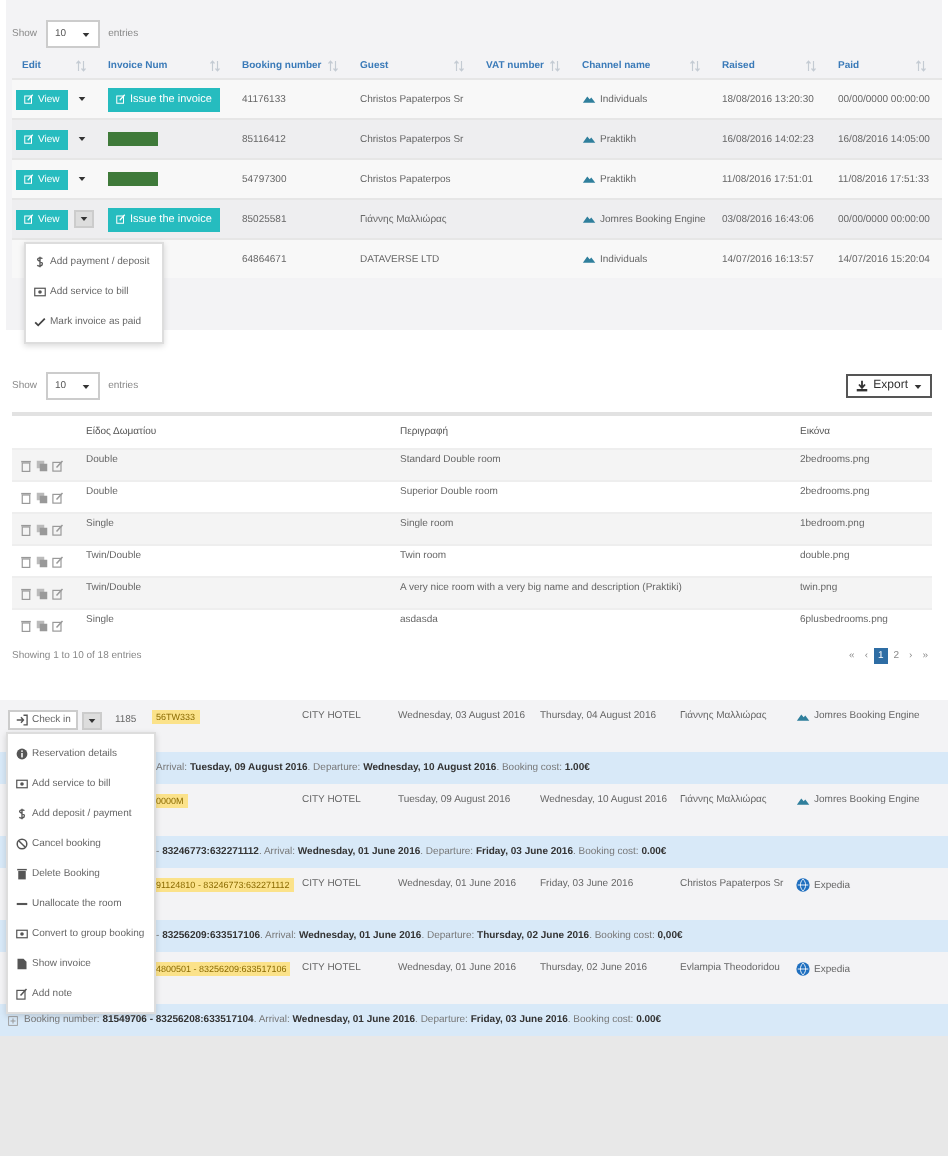 The height and width of the screenshot is (1160, 948). I want to click on expand-icon, so click(13, 1020).